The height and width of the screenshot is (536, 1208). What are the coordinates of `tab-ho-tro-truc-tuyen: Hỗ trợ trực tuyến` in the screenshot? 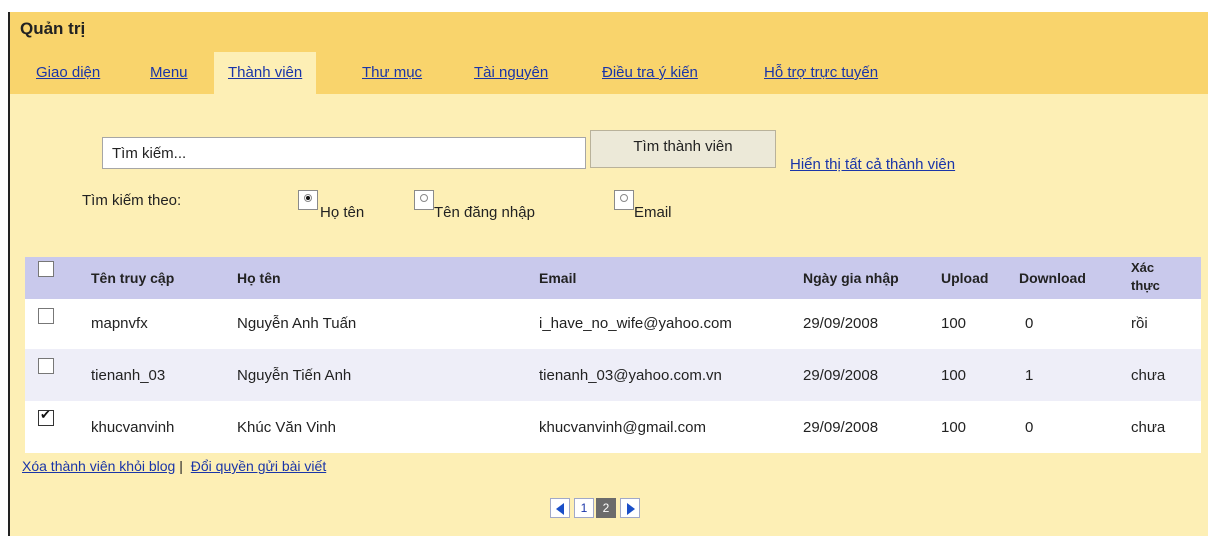 It's located at (821, 72).